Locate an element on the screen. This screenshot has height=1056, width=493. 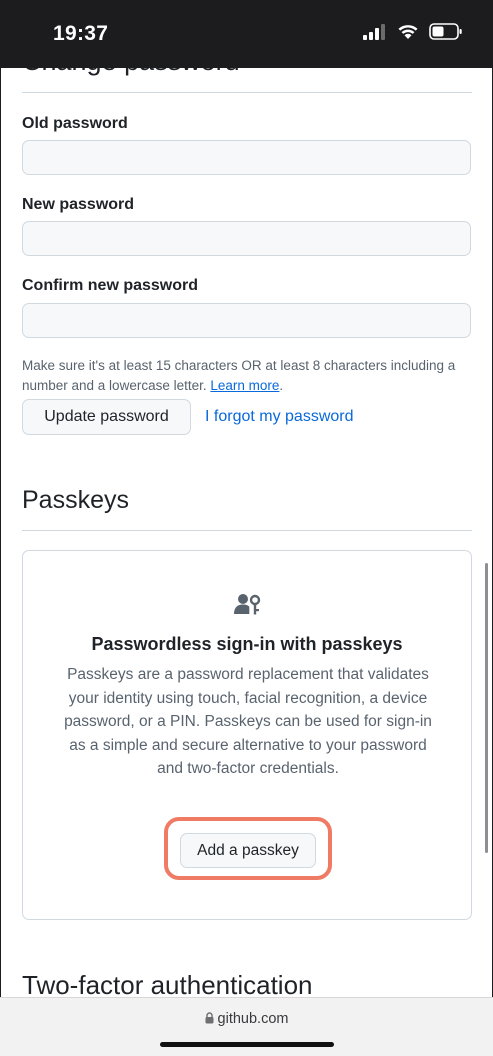
passkeys-title: Passwordless sign-in with passkeys is located at coordinates (247, 644).